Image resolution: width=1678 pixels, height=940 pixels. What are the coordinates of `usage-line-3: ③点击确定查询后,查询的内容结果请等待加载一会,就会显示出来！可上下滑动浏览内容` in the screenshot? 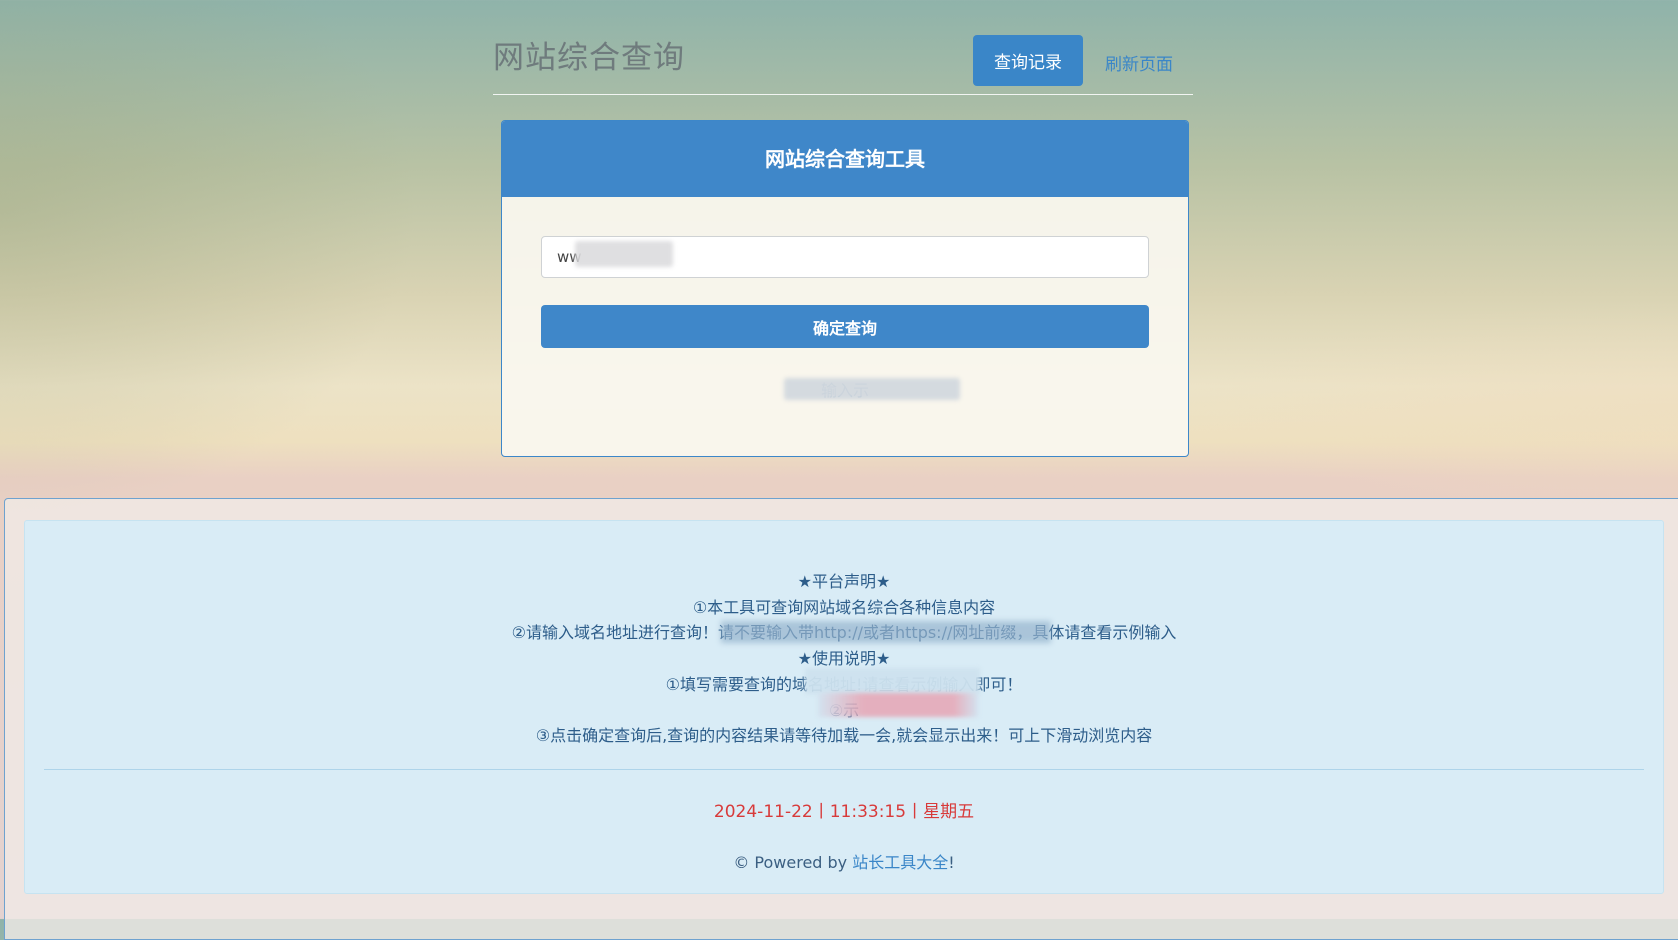 It's located at (844, 736).